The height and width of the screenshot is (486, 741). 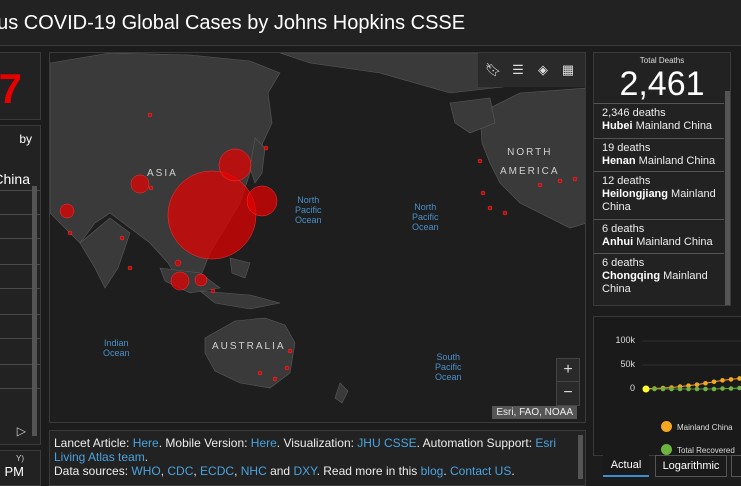 What do you see at coordinates (20, 179) in the screenshot?
I see `list-item: China` at bounding box center [20, 179].